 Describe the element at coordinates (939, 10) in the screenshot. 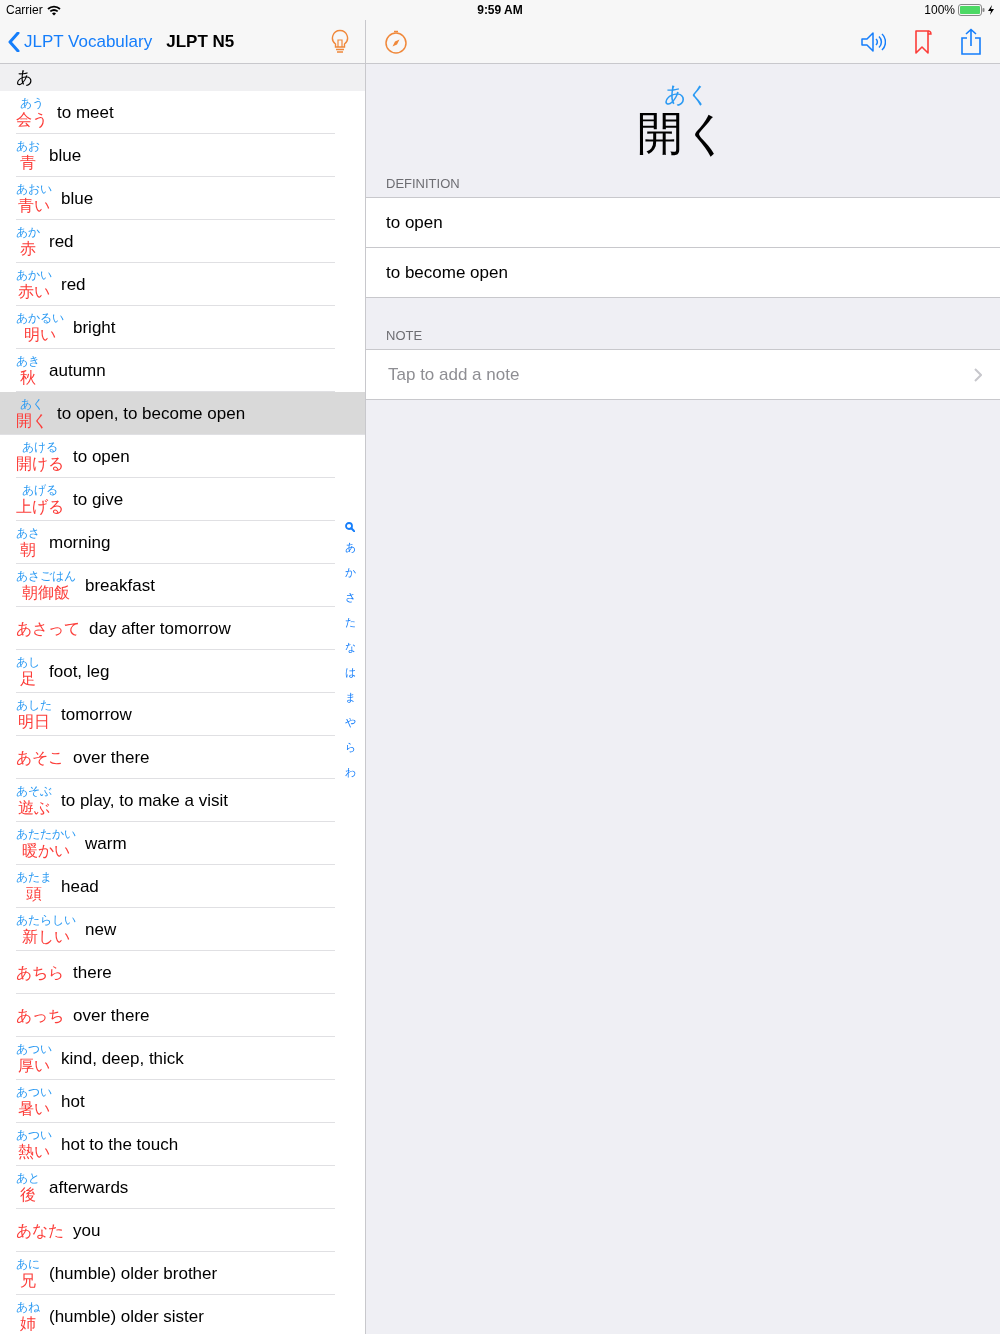

I see `battery-percent: 100%` at that location.